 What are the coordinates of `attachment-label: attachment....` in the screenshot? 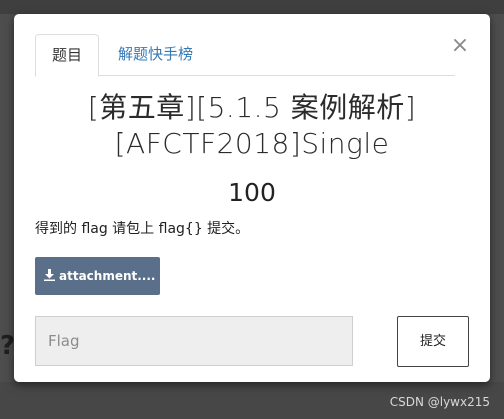 It's located at (107, 276).